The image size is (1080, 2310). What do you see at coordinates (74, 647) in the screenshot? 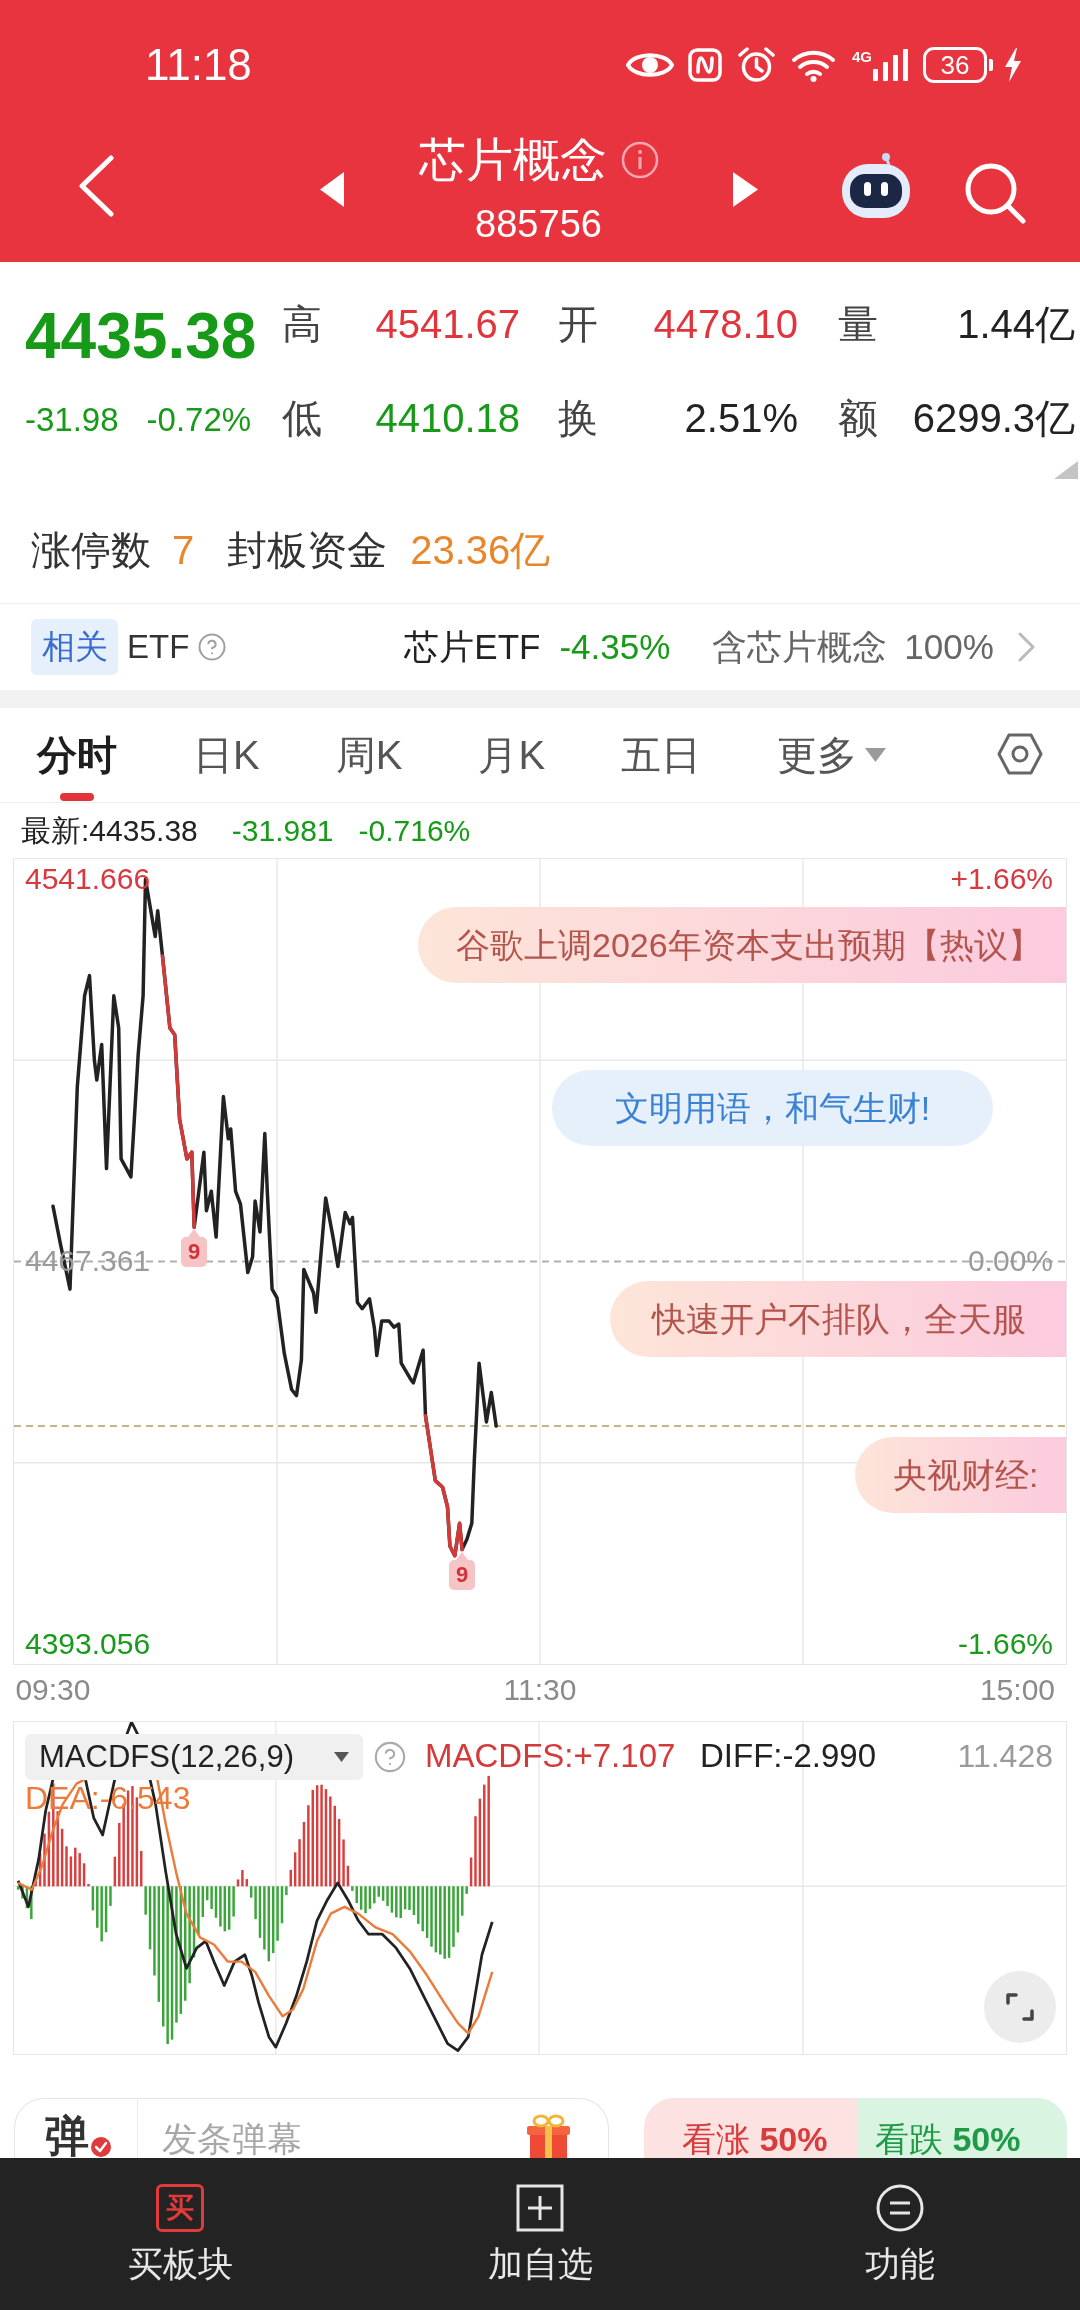
I see `related-tag: 相关` at bounding box center [74, 647].